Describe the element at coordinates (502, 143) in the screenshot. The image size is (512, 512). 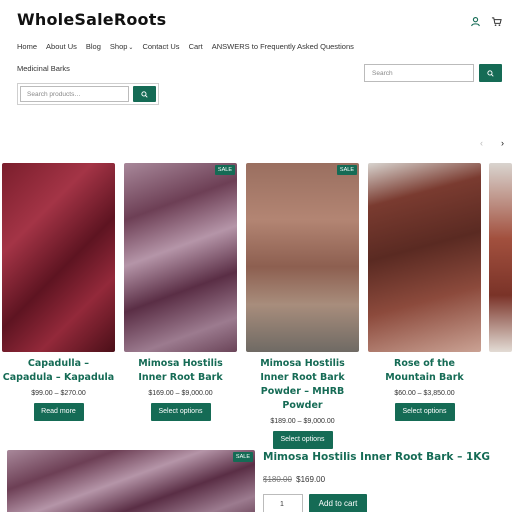
I see `carousel-next-icon: ›` at that location.